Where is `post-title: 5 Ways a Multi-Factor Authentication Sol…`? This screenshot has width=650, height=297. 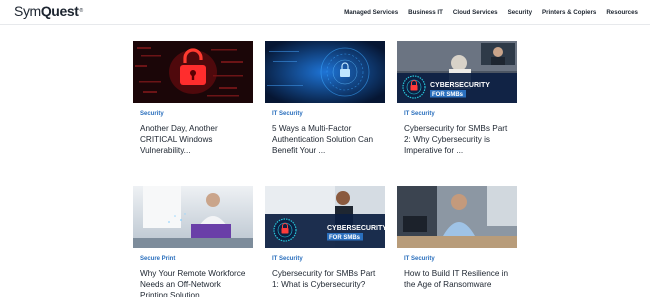
post-title: 5 Ways a Multi-Factor Authentication Sol… is located at coordinates (327, 139).